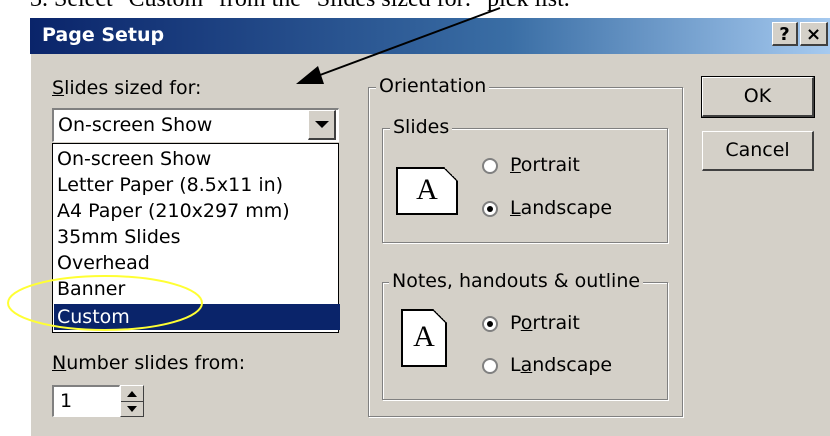 The image size is (830, 436). I want to click on arrow-head-icon, so click(310, 75).